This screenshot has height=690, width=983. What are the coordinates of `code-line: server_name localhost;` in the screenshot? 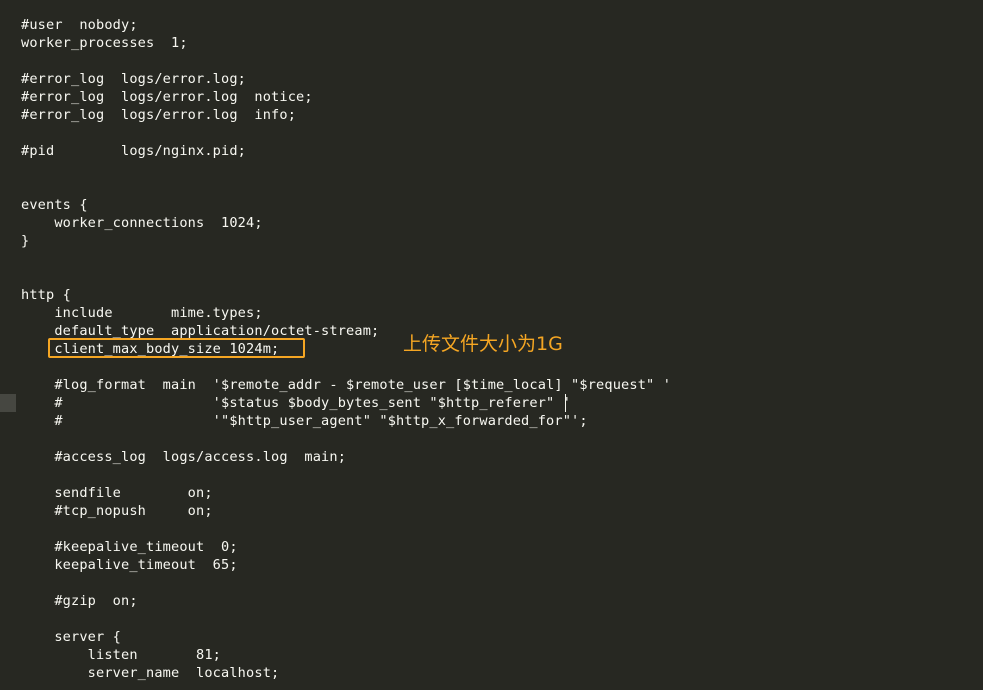 It's located at (346, 673).